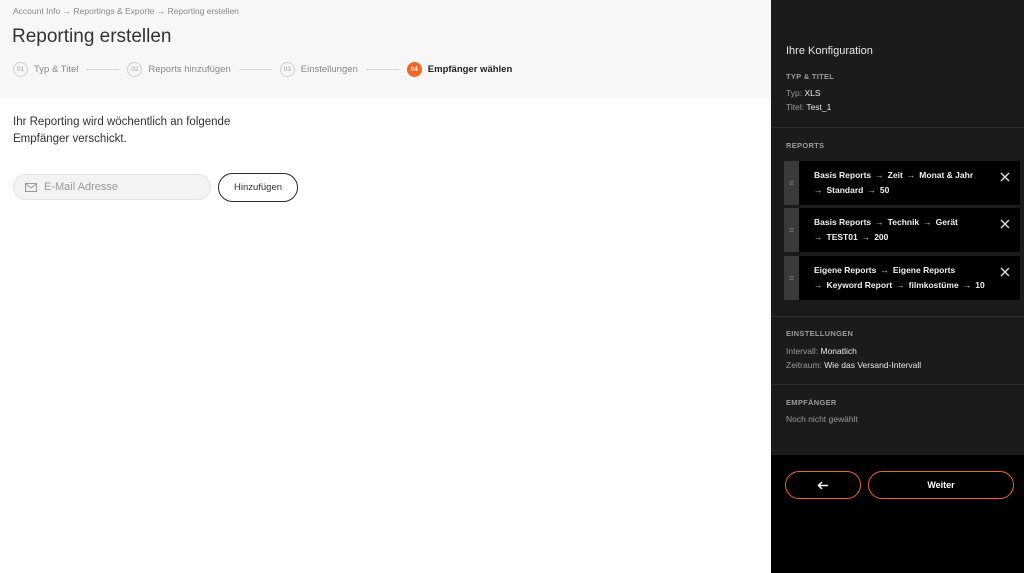 The height and width of the screenshot is (573, 1024). I want to click on step-label: Einstellungen, so click(329, 69).